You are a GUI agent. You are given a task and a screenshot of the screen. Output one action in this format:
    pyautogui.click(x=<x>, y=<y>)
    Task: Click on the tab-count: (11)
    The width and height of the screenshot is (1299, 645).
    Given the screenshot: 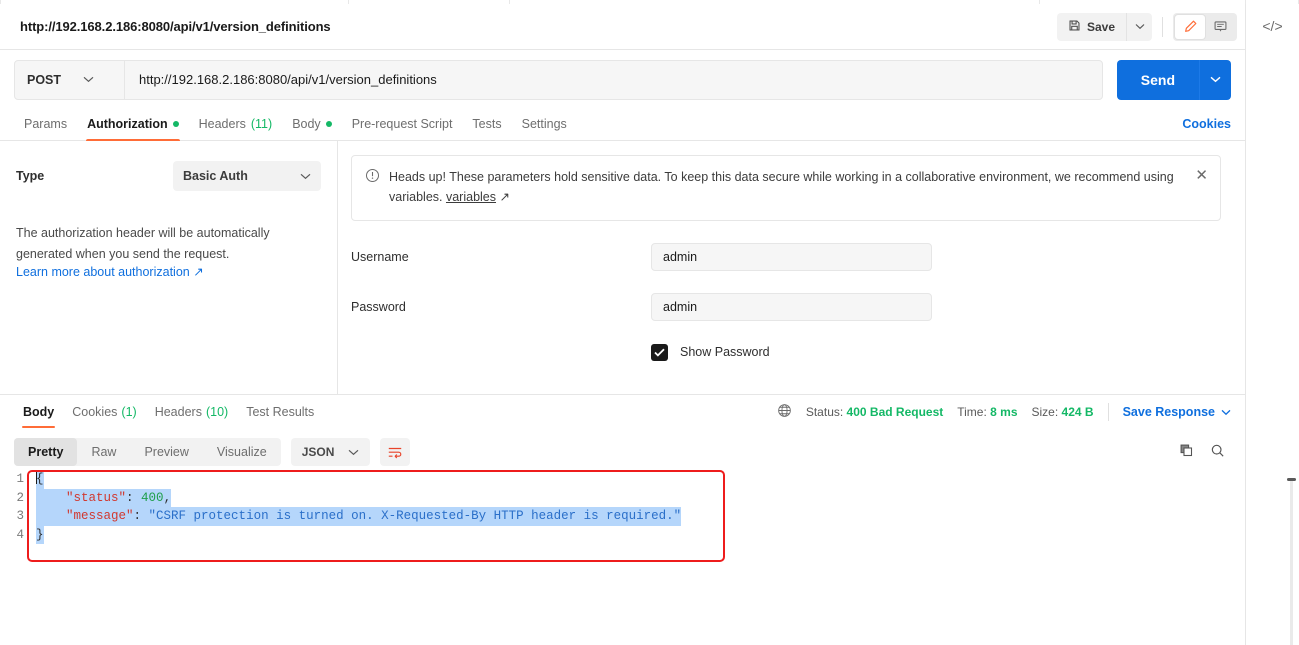 What is the action you would take?
    pyautogui.click(x=261, y=124)
    